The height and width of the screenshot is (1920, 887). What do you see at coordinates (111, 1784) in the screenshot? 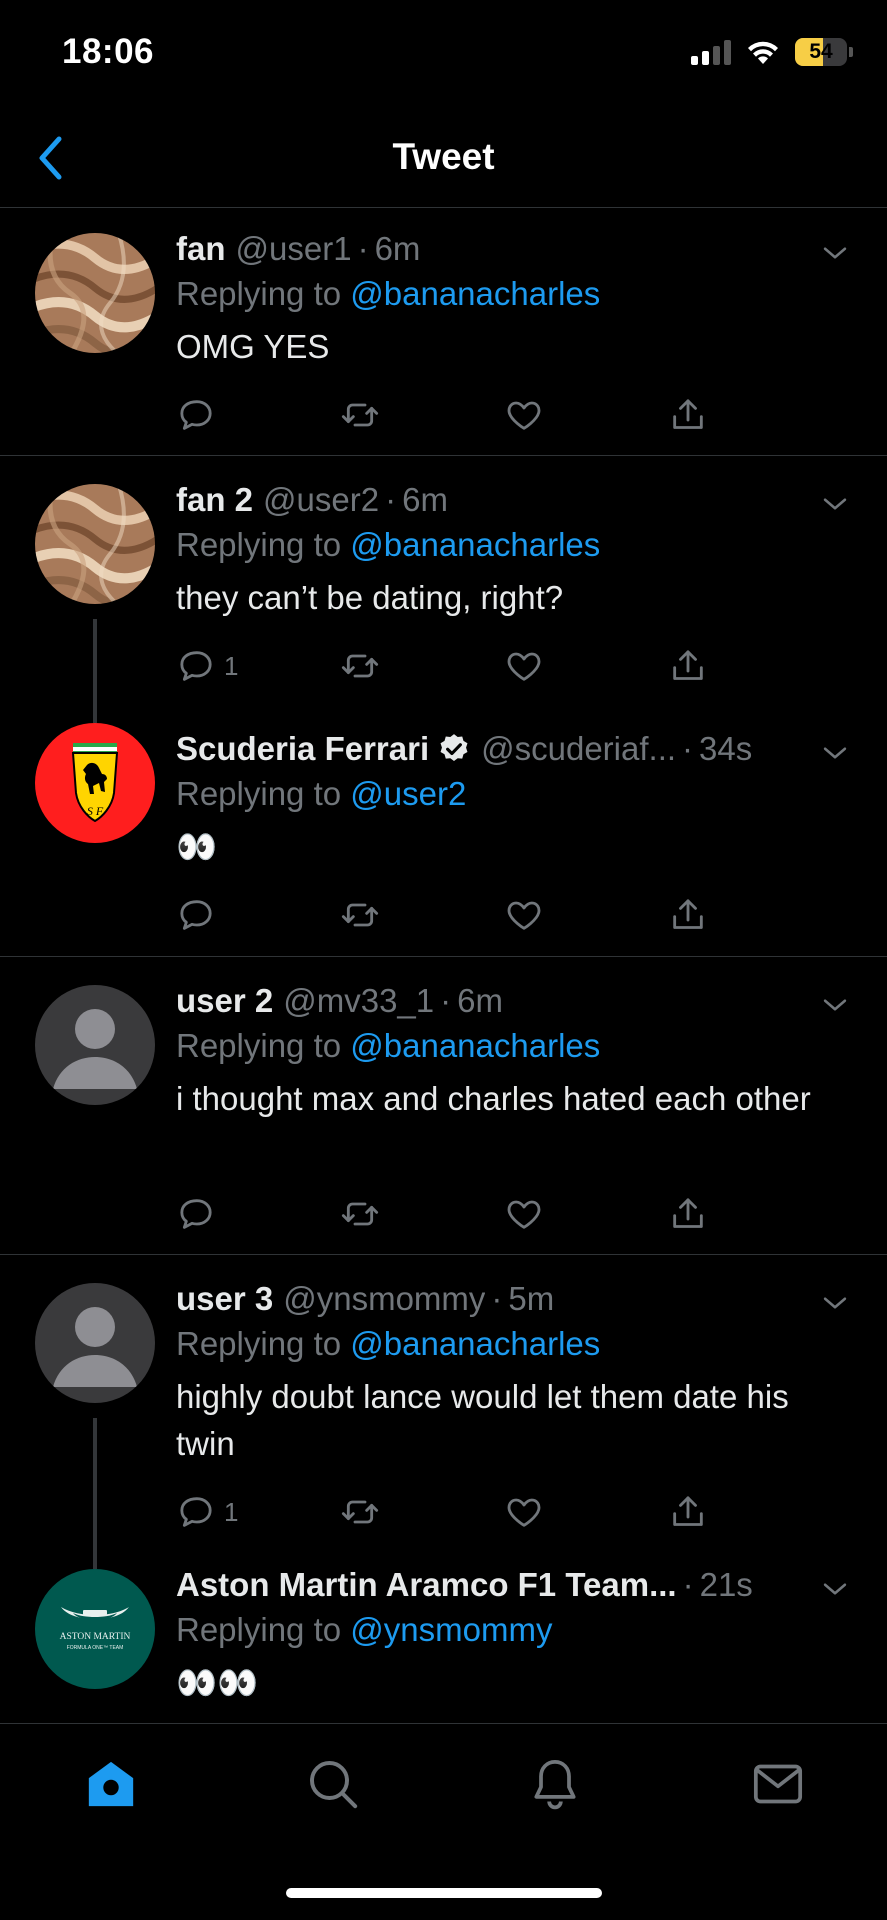
I see `tab-home` at bounding box center [111, 1784].